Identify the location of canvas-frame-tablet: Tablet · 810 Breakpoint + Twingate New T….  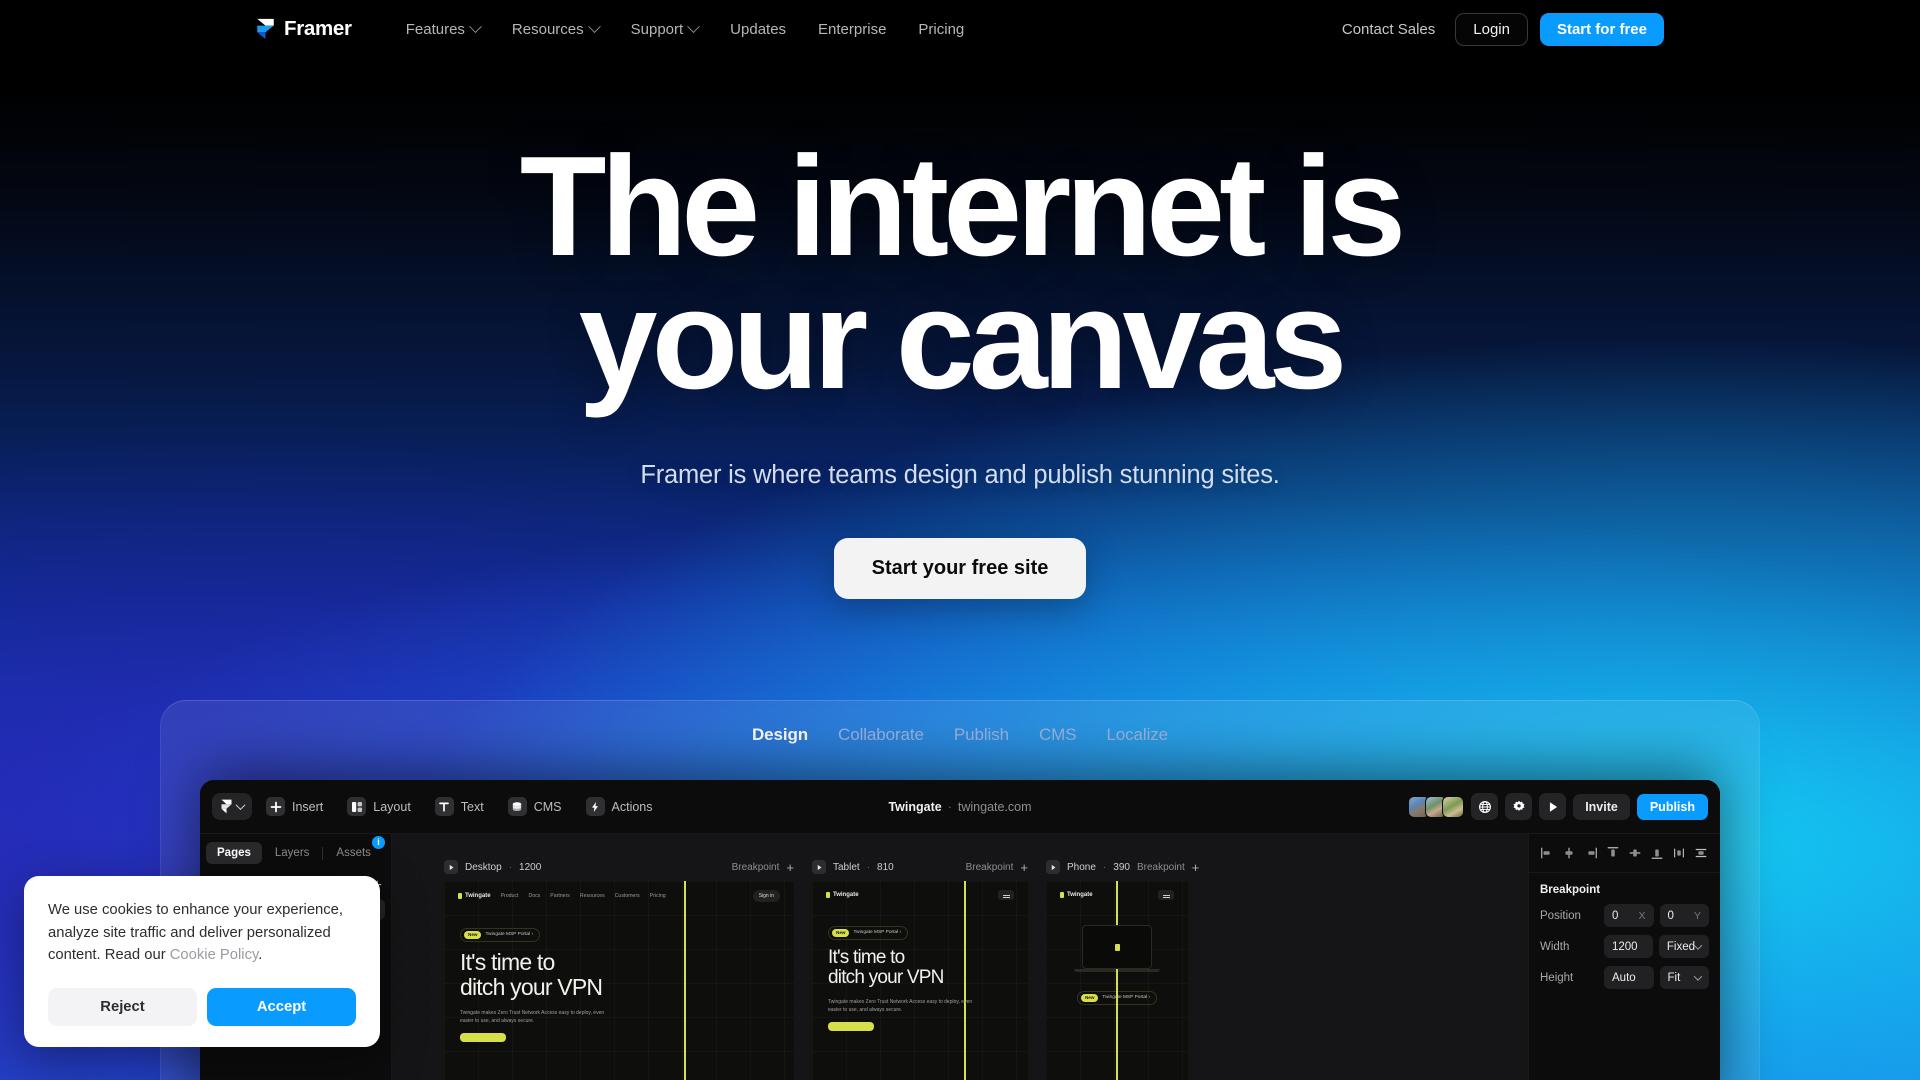
(920, 969).